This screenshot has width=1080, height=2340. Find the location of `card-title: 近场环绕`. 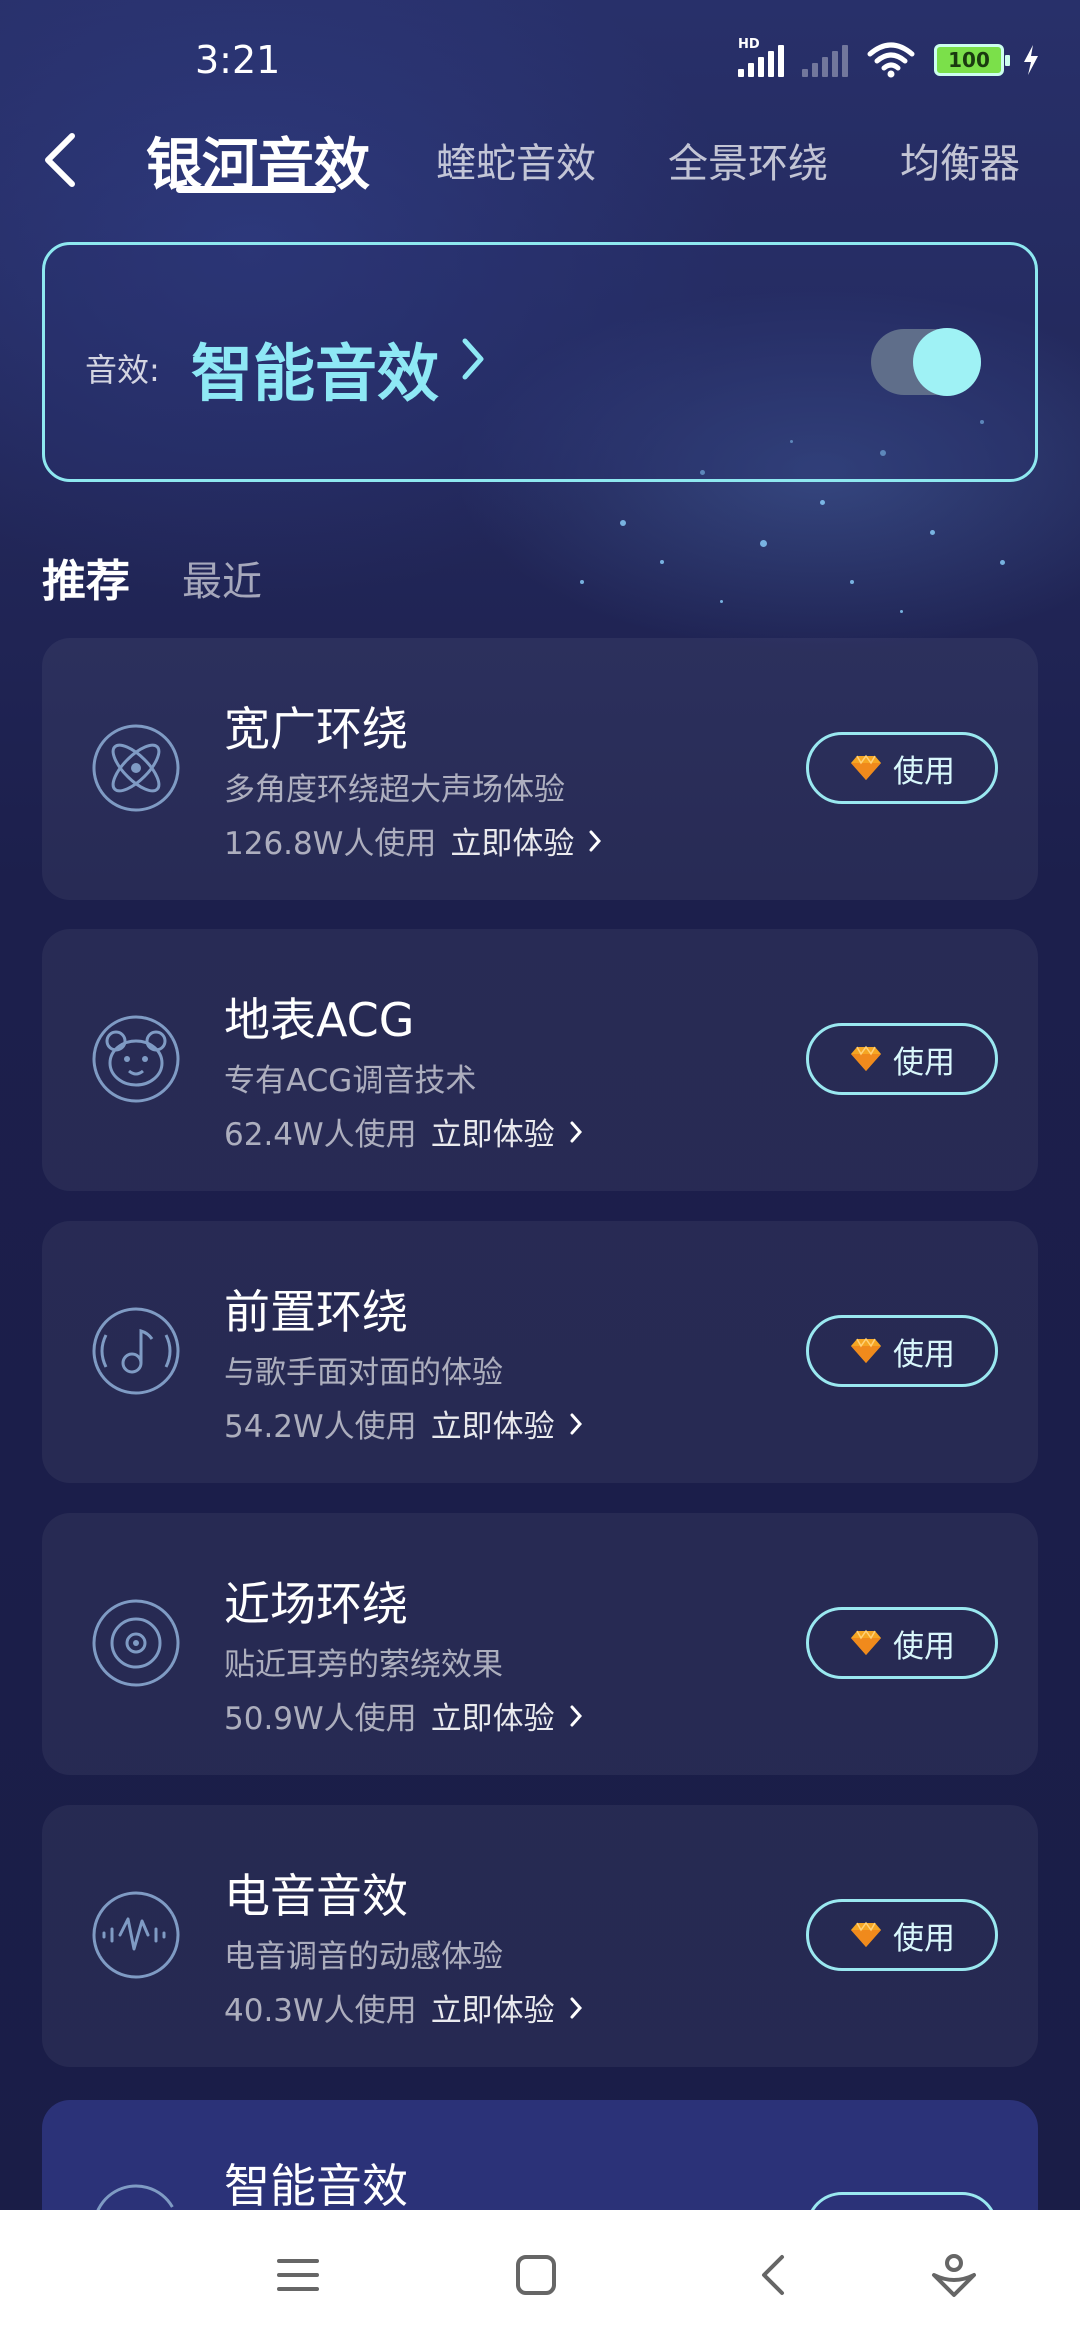

card-title: 近场环绕 is located at coordinates (316, 1604).